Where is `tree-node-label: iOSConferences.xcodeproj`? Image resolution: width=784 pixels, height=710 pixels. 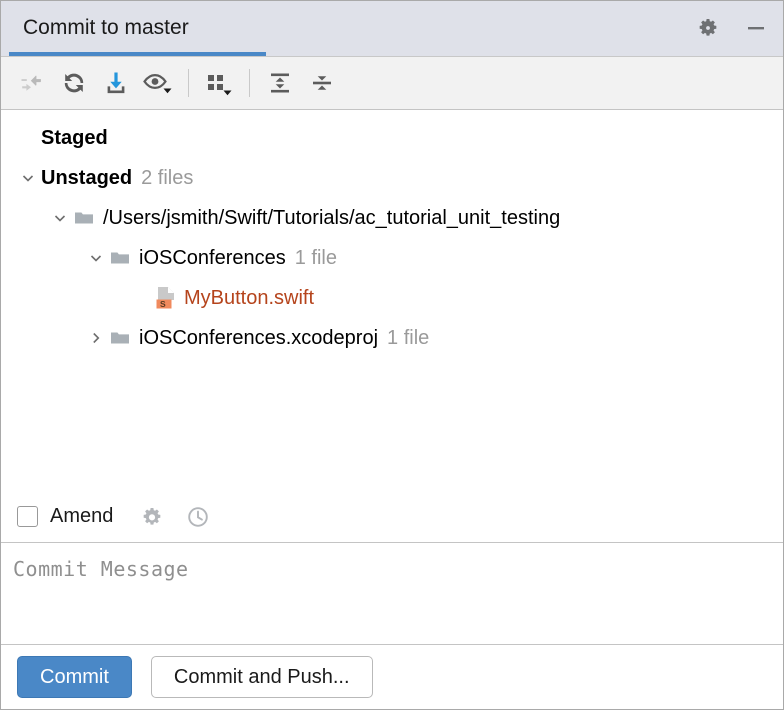
tree-node-label: iOSConferences.xcodeproj is located at coordinates (259, 337).